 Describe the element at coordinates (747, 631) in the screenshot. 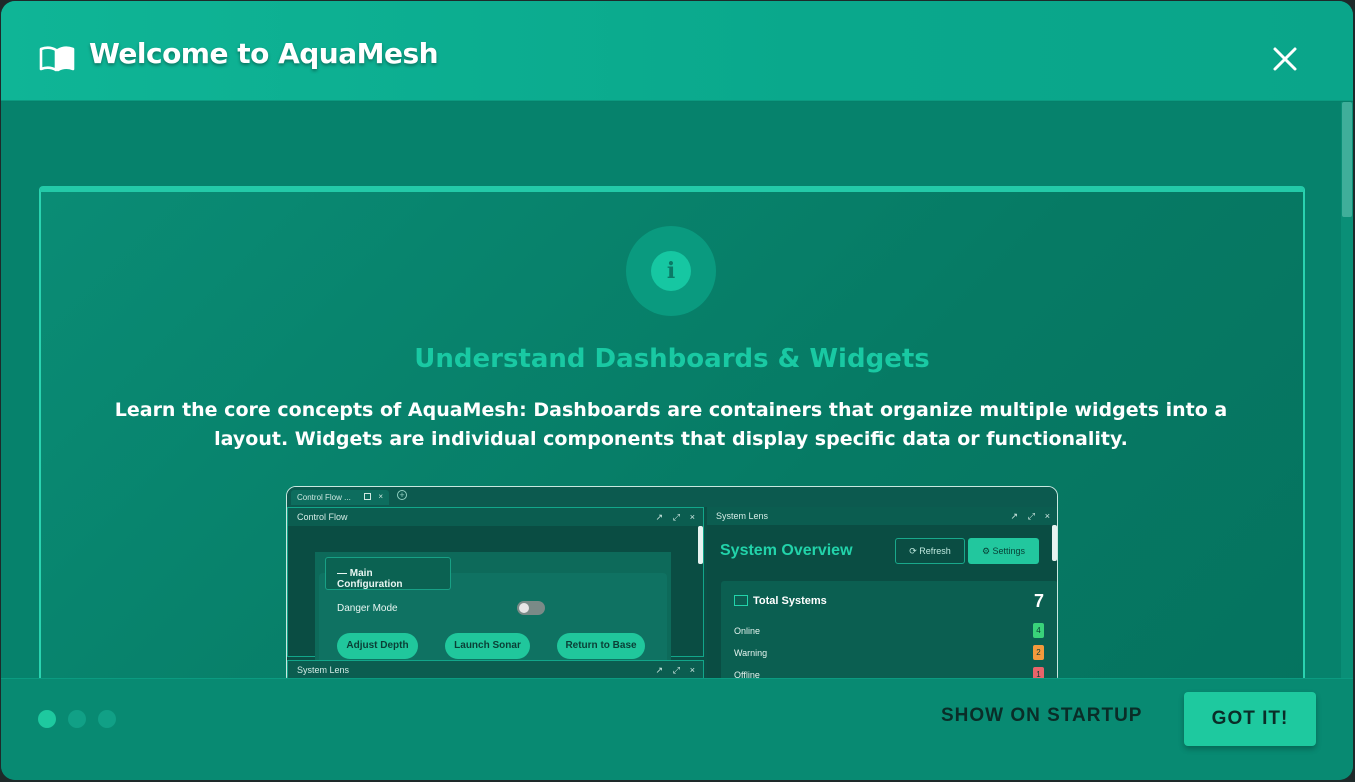

I see `preview-online-label: Online` at that location.